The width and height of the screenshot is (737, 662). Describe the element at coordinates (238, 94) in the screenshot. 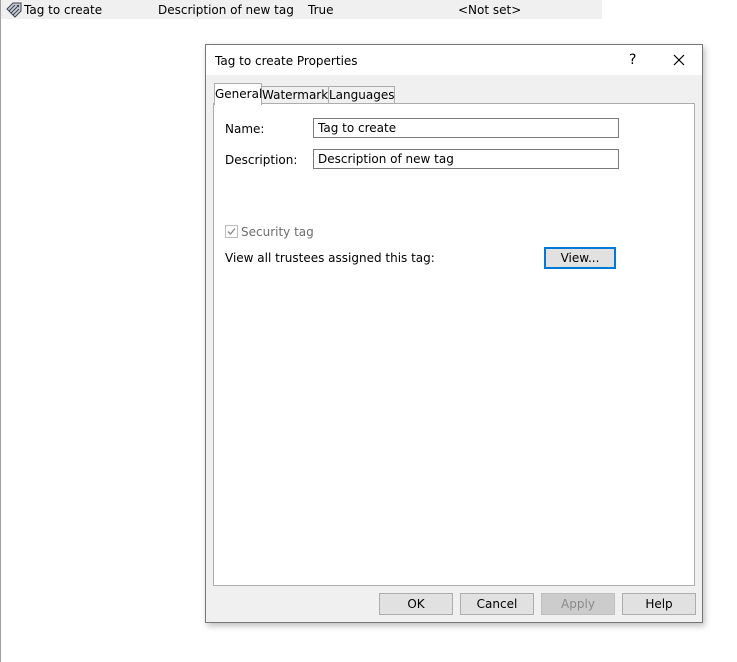

I see `tab-general: General` at that location.